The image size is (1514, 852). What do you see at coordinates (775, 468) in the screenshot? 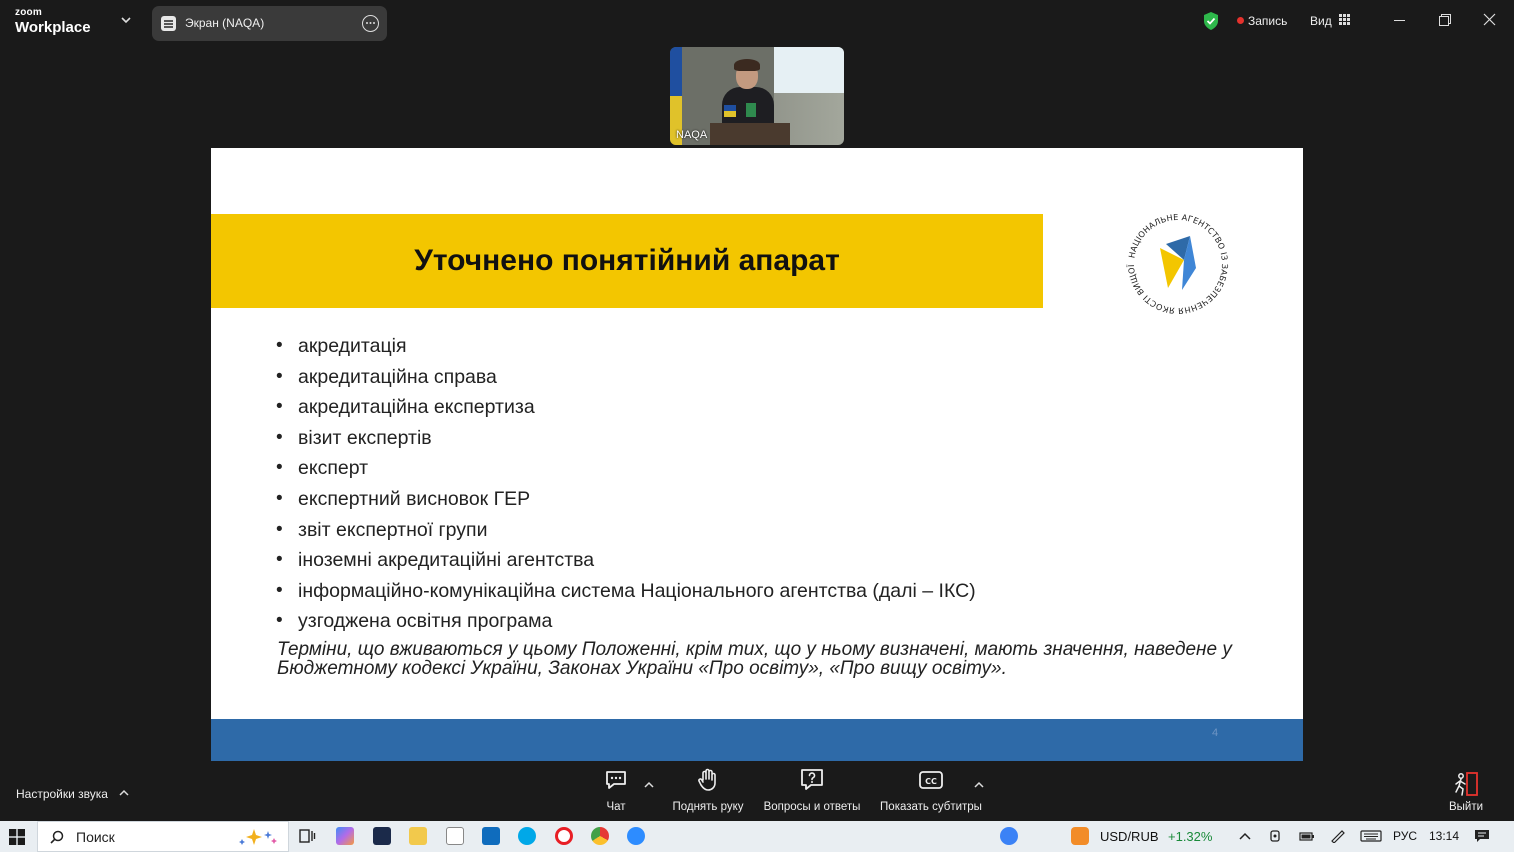
I see `list-item: експерт` at bounding box center [775, 468].